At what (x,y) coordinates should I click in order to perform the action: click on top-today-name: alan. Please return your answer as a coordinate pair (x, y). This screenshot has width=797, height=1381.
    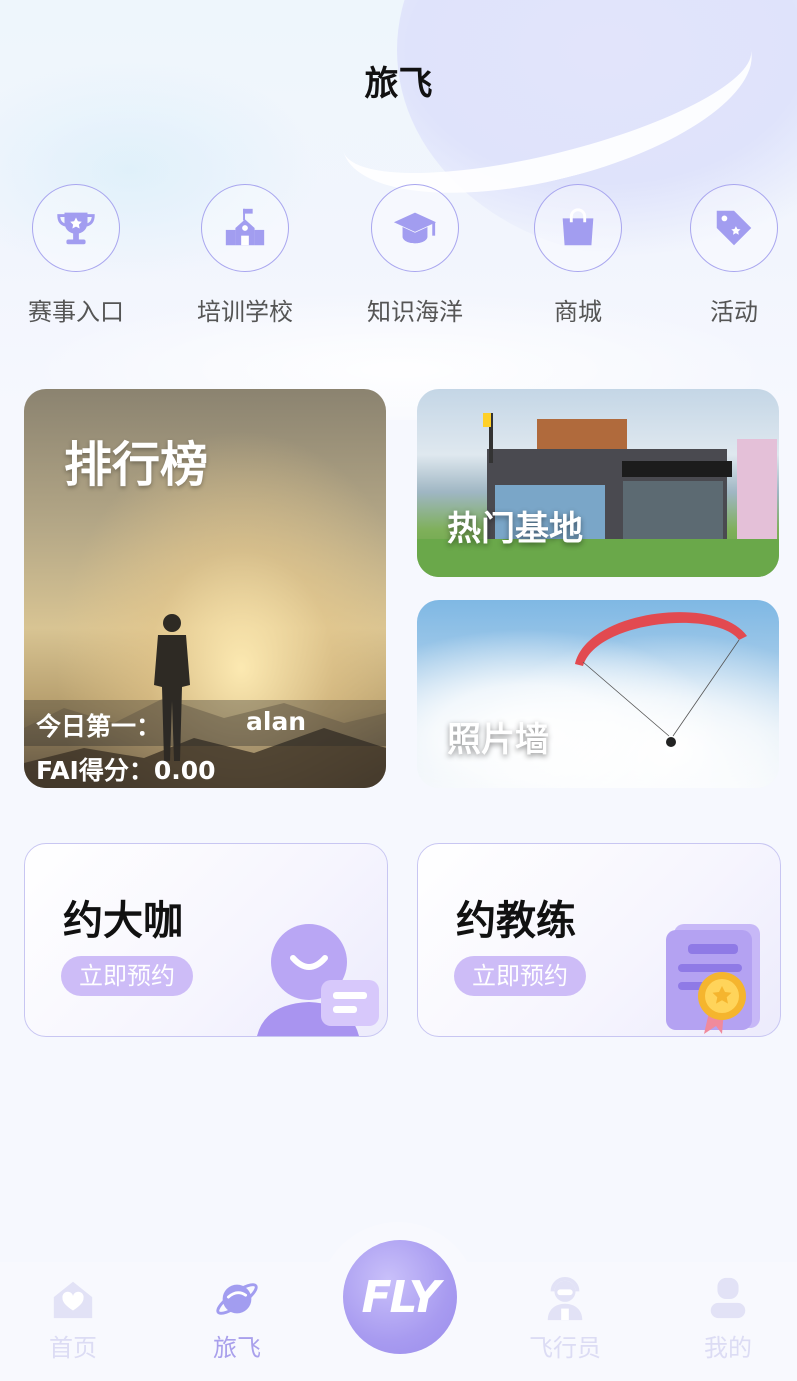
    Looking at the image, I should click on (276, 721).